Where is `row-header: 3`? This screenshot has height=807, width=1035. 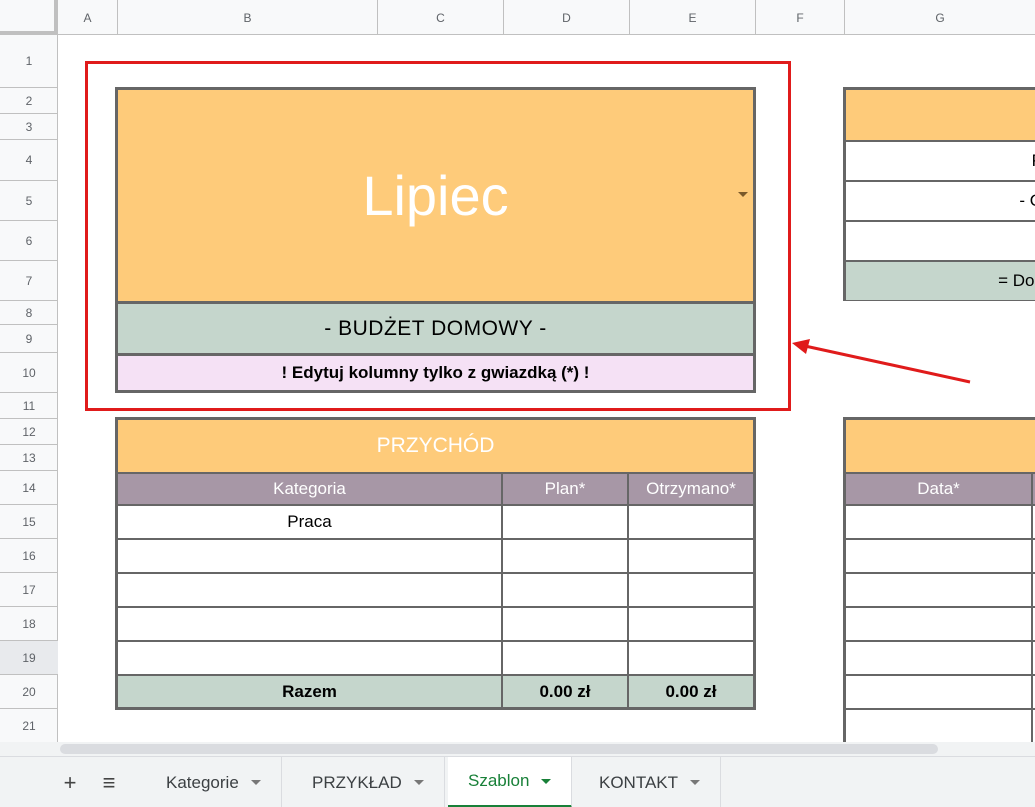 row-header: 3 is located at coordinates (29, 127).